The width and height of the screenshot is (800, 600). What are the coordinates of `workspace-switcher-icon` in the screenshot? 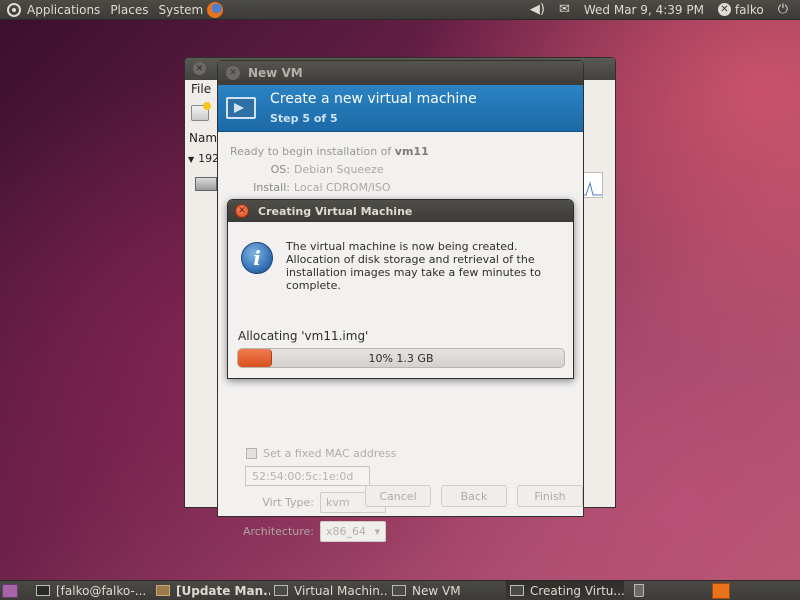 It's located at (721, 590).